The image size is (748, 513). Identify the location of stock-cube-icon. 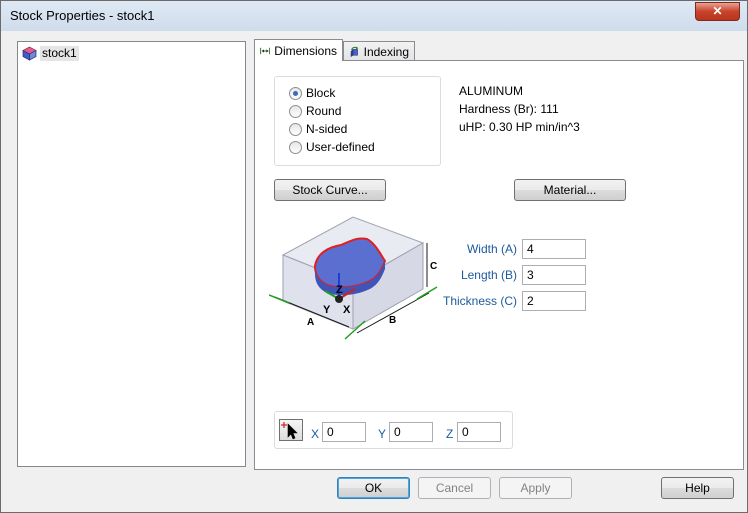
(29, 53).